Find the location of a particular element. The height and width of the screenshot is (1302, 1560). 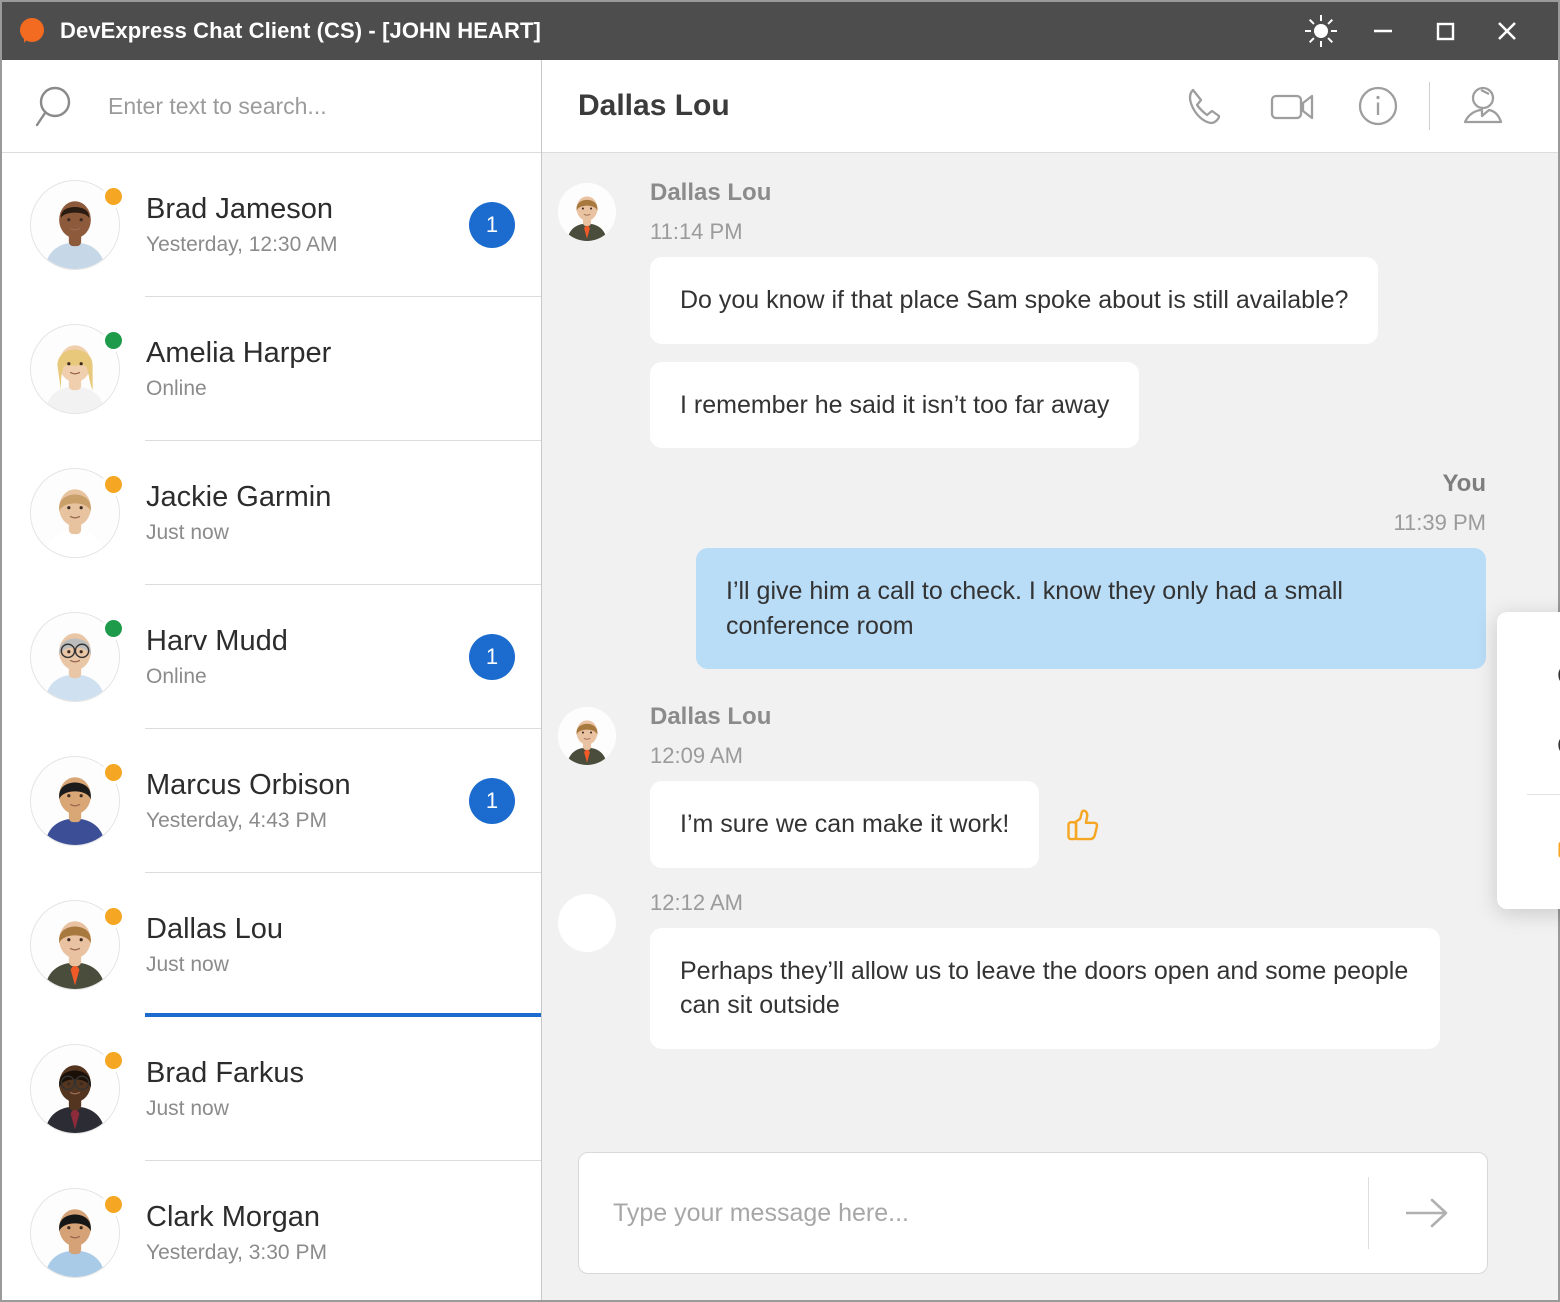

video-camera-icon is located at coordinates (1292, 107).